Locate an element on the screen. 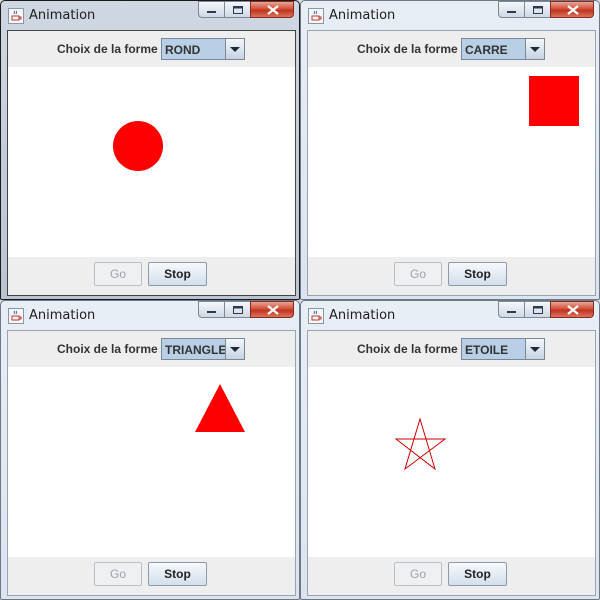  shape-toolbar: Choix de la forme CARRE is located at coordinates (451, 49).